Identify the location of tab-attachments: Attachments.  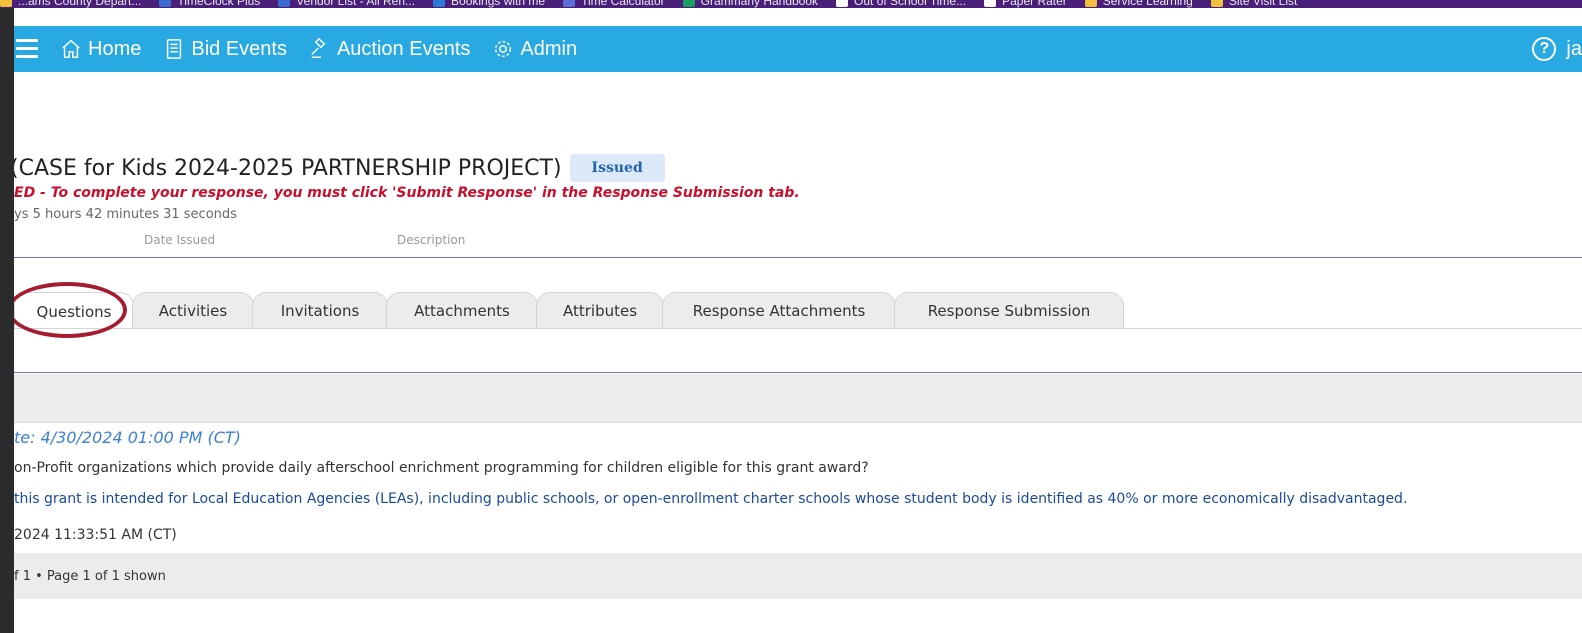
(462, 310).